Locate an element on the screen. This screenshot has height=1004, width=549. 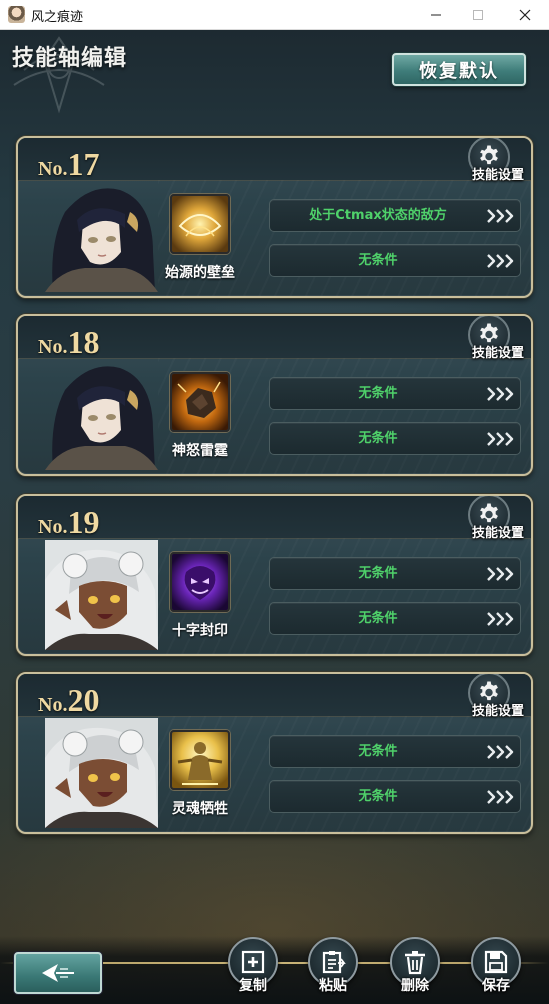
close-icon is located at coordinates (525, 15).